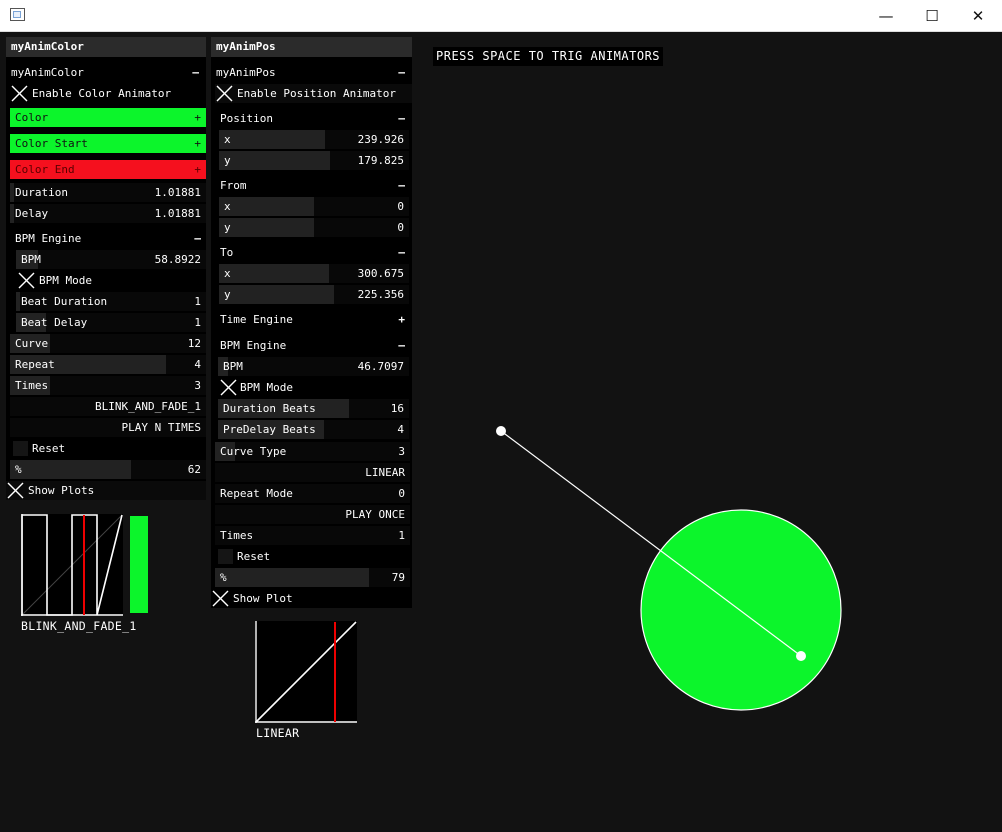 This screenshot has width=1002, height=832. I want to click on show-plots-toggle: Show Plots, so click(106, 490).